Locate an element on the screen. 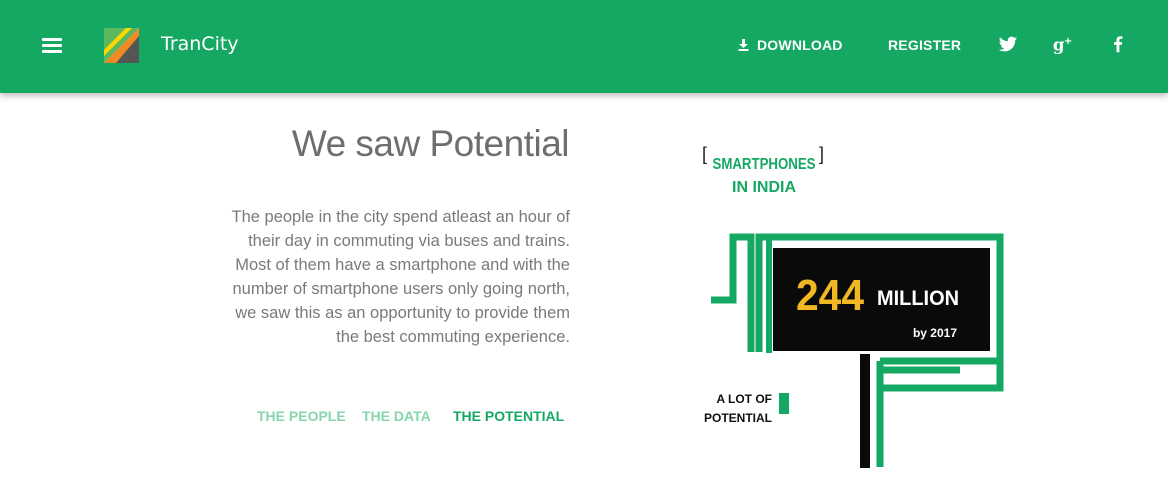  infographic-heading-line1: SMARTPHONES is located at coordinates (764, 164).